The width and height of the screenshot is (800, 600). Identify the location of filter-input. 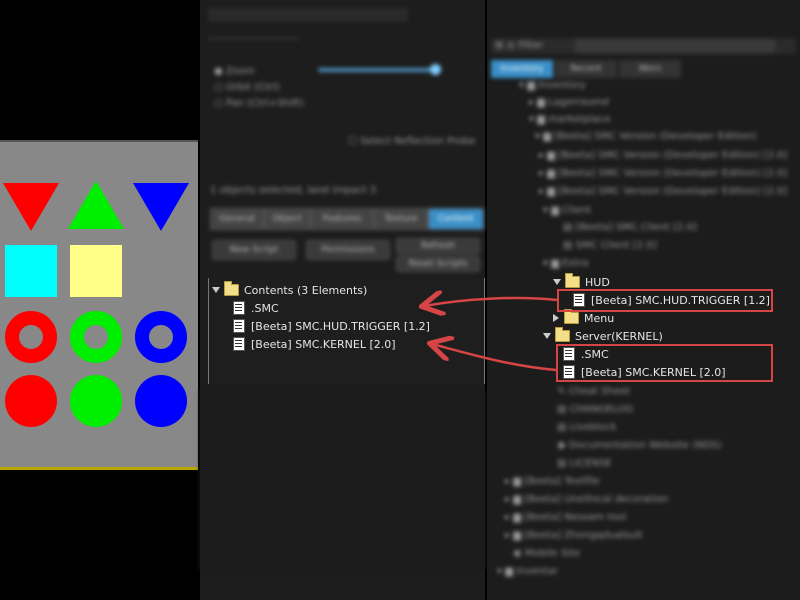
(675, 46).